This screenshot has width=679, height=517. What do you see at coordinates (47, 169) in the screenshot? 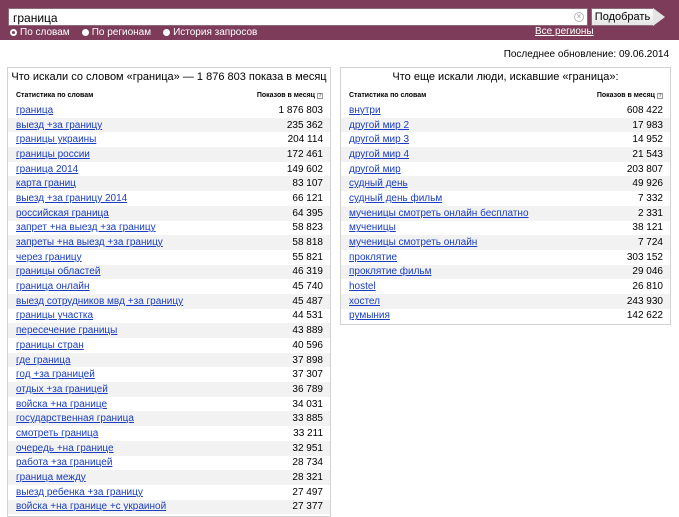
I see `query-link: граница 2014` at bounding box center [47, 169].